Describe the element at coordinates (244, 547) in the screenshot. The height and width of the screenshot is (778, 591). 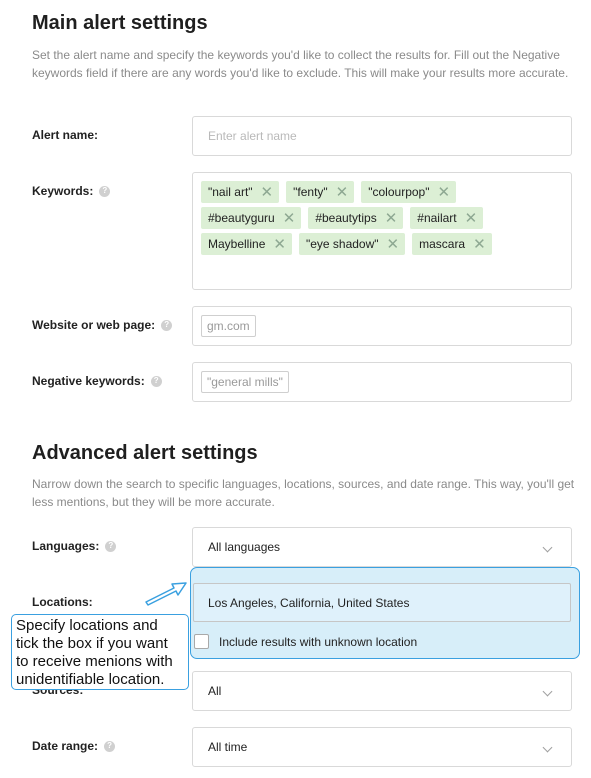
I see `languages-value: All languages` at that location.